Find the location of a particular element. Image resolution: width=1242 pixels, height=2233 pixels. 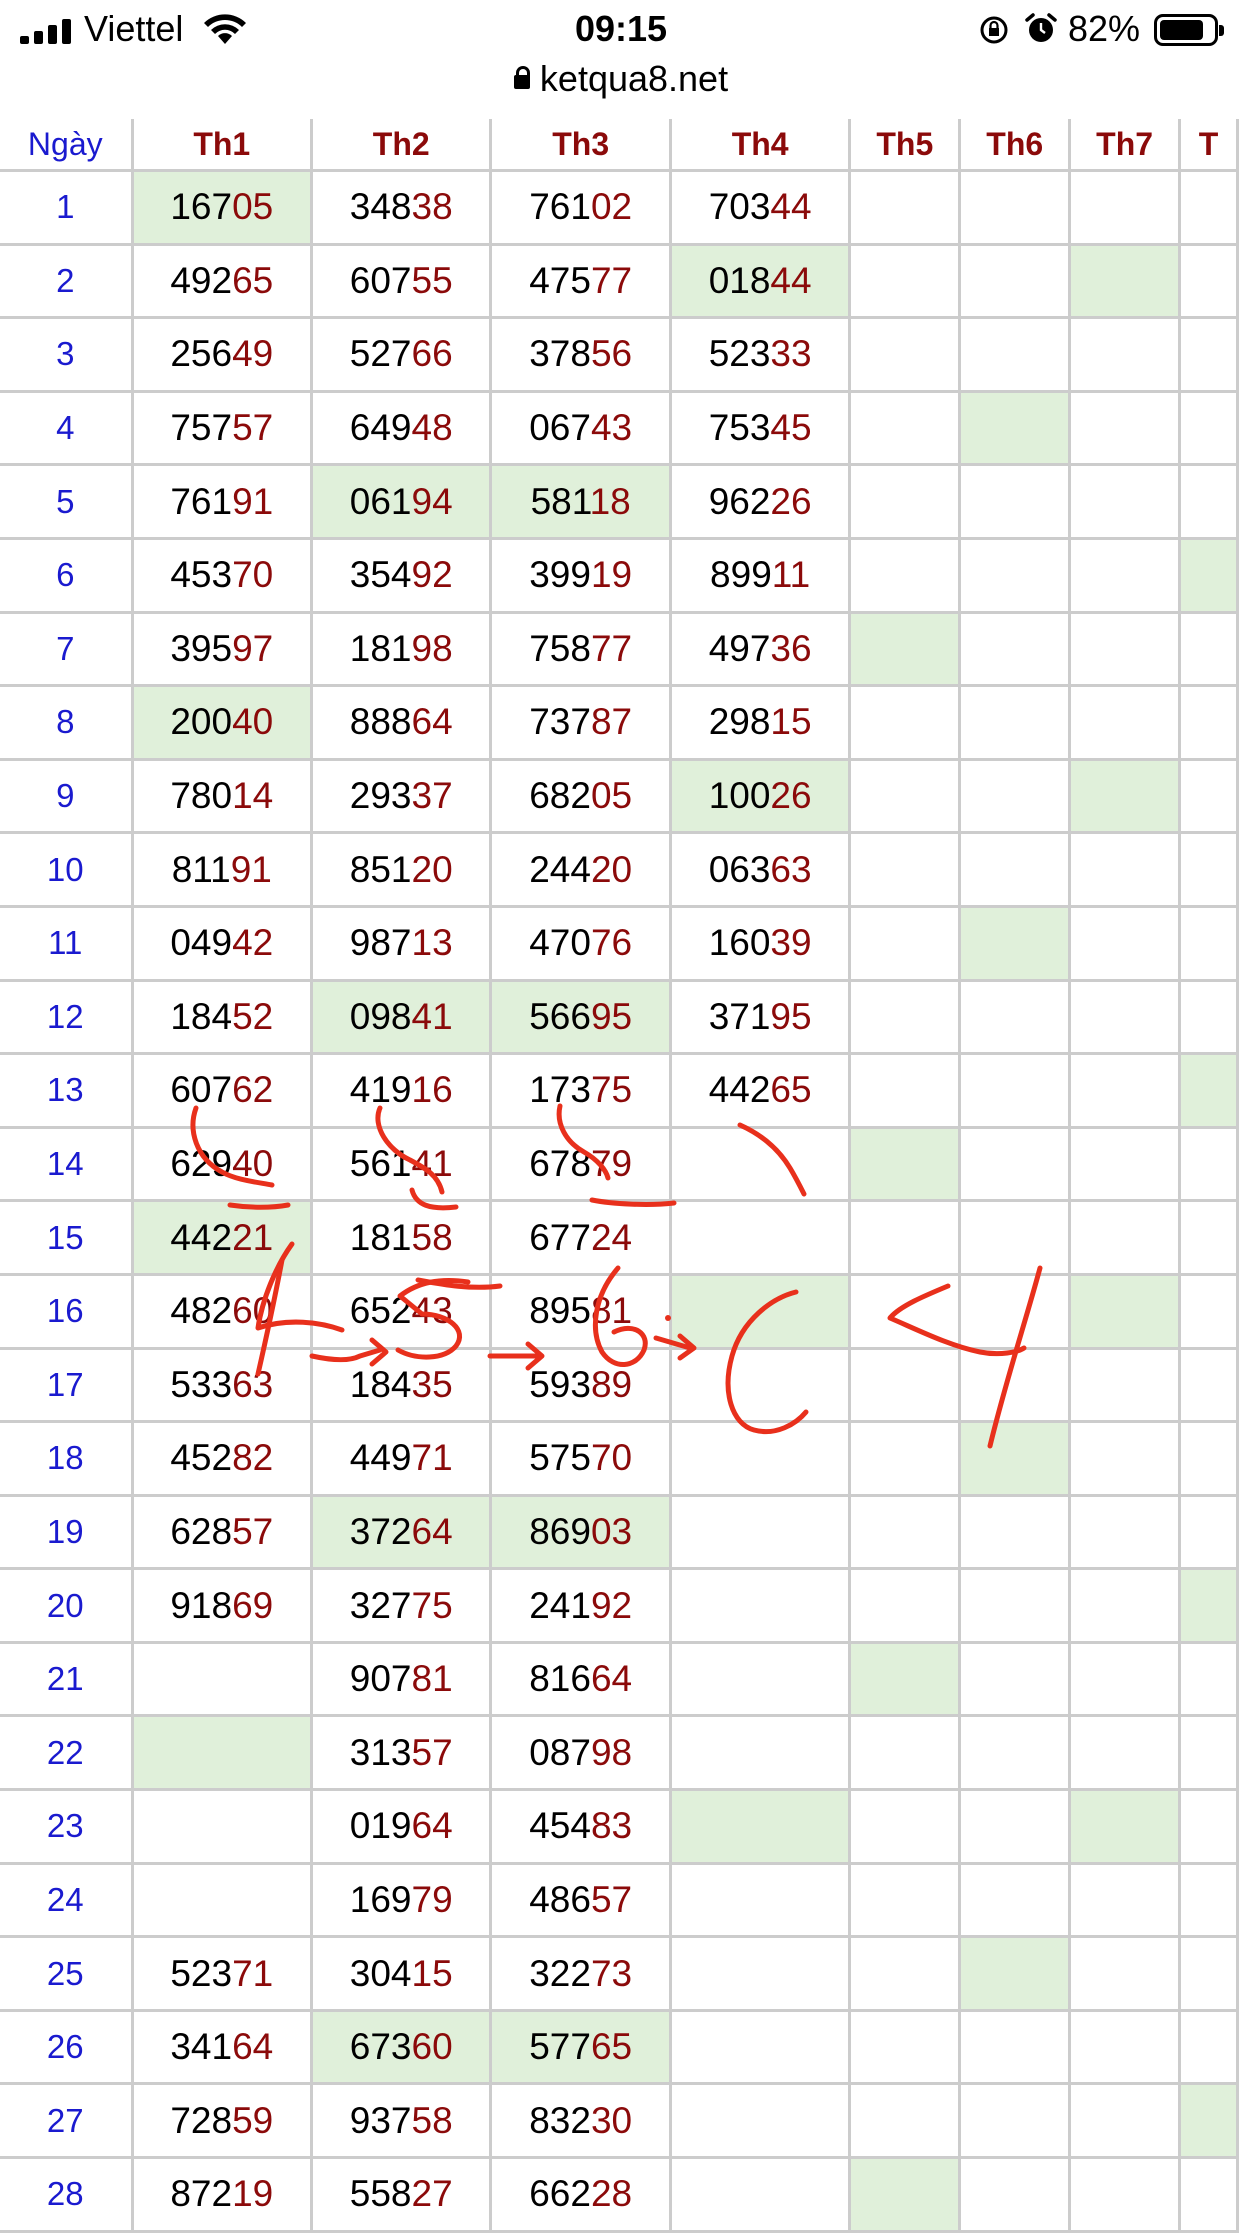

result-cell: 56141 is located at coordinates (401, 1164).